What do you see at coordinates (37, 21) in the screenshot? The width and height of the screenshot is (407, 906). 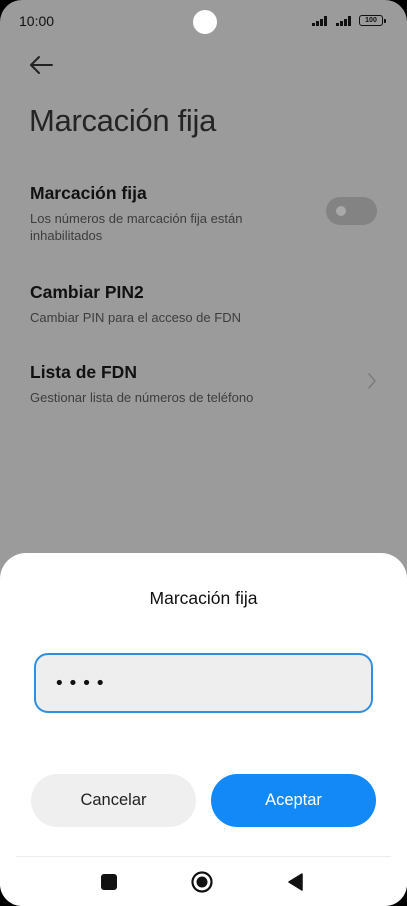 I see `status-time: 10:00` at bounding box center [37, 21].